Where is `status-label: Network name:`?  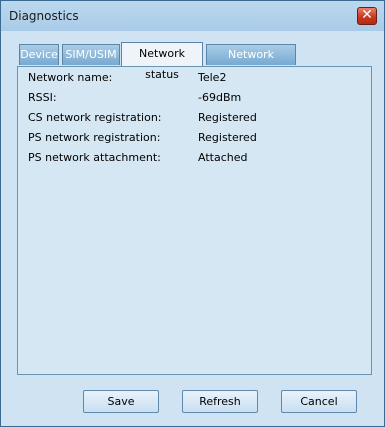
status-label: Network name: is located at coordinates (70, 77).